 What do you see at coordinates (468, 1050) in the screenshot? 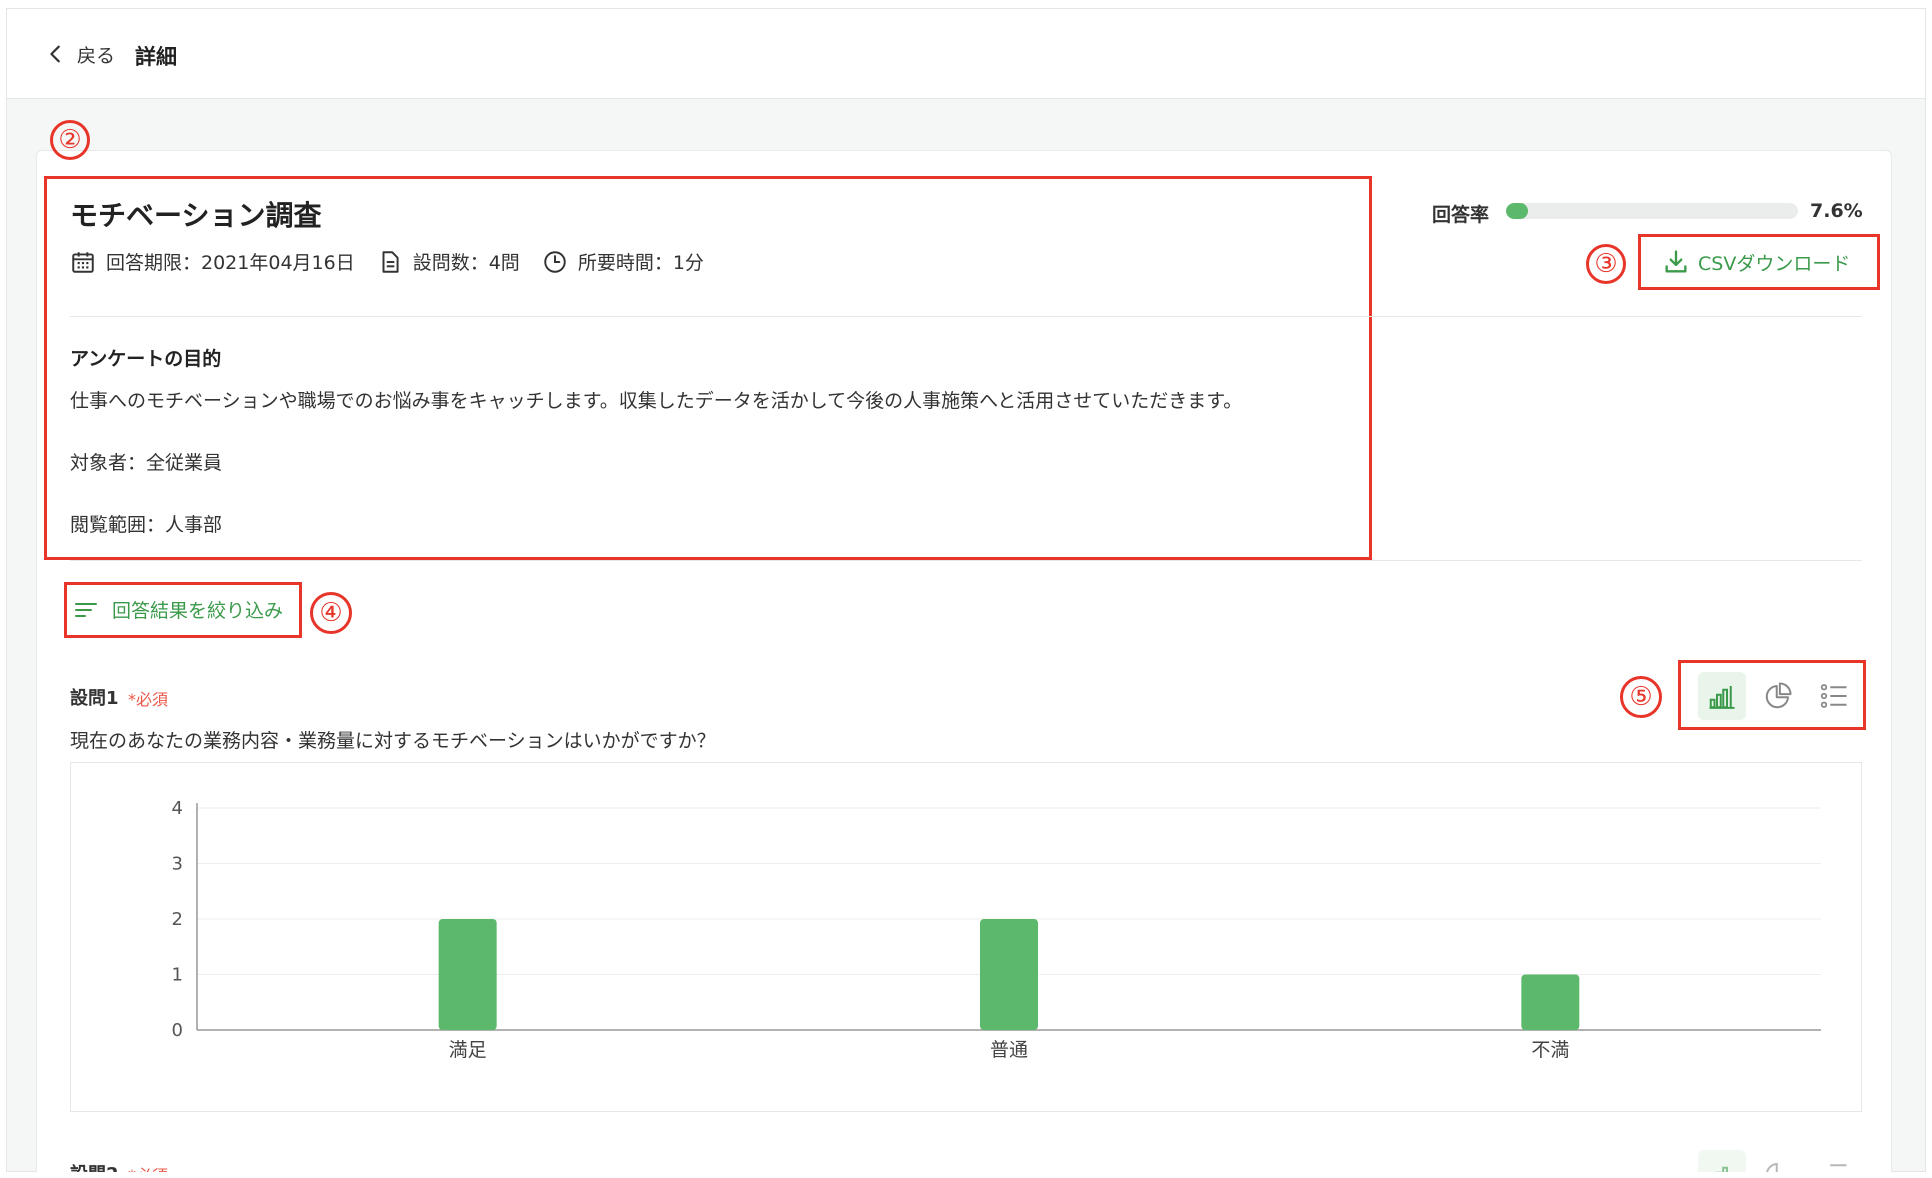
I see `x-tick-label: 満足` at bounding box center [468, 1050].